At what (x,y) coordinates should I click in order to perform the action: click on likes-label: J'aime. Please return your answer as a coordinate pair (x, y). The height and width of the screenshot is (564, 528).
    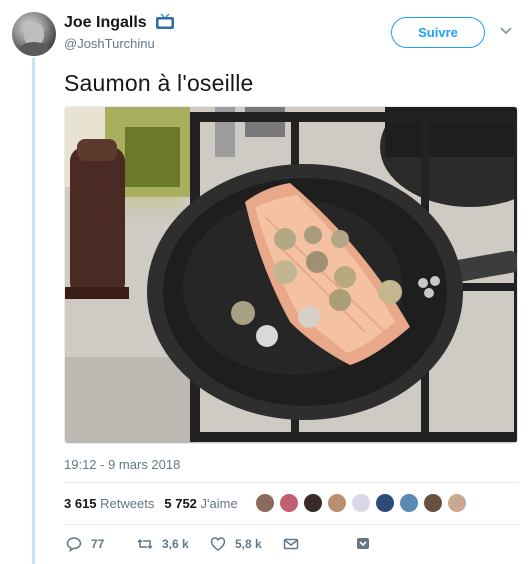
    Looking at the image, I should click on (219, 503).